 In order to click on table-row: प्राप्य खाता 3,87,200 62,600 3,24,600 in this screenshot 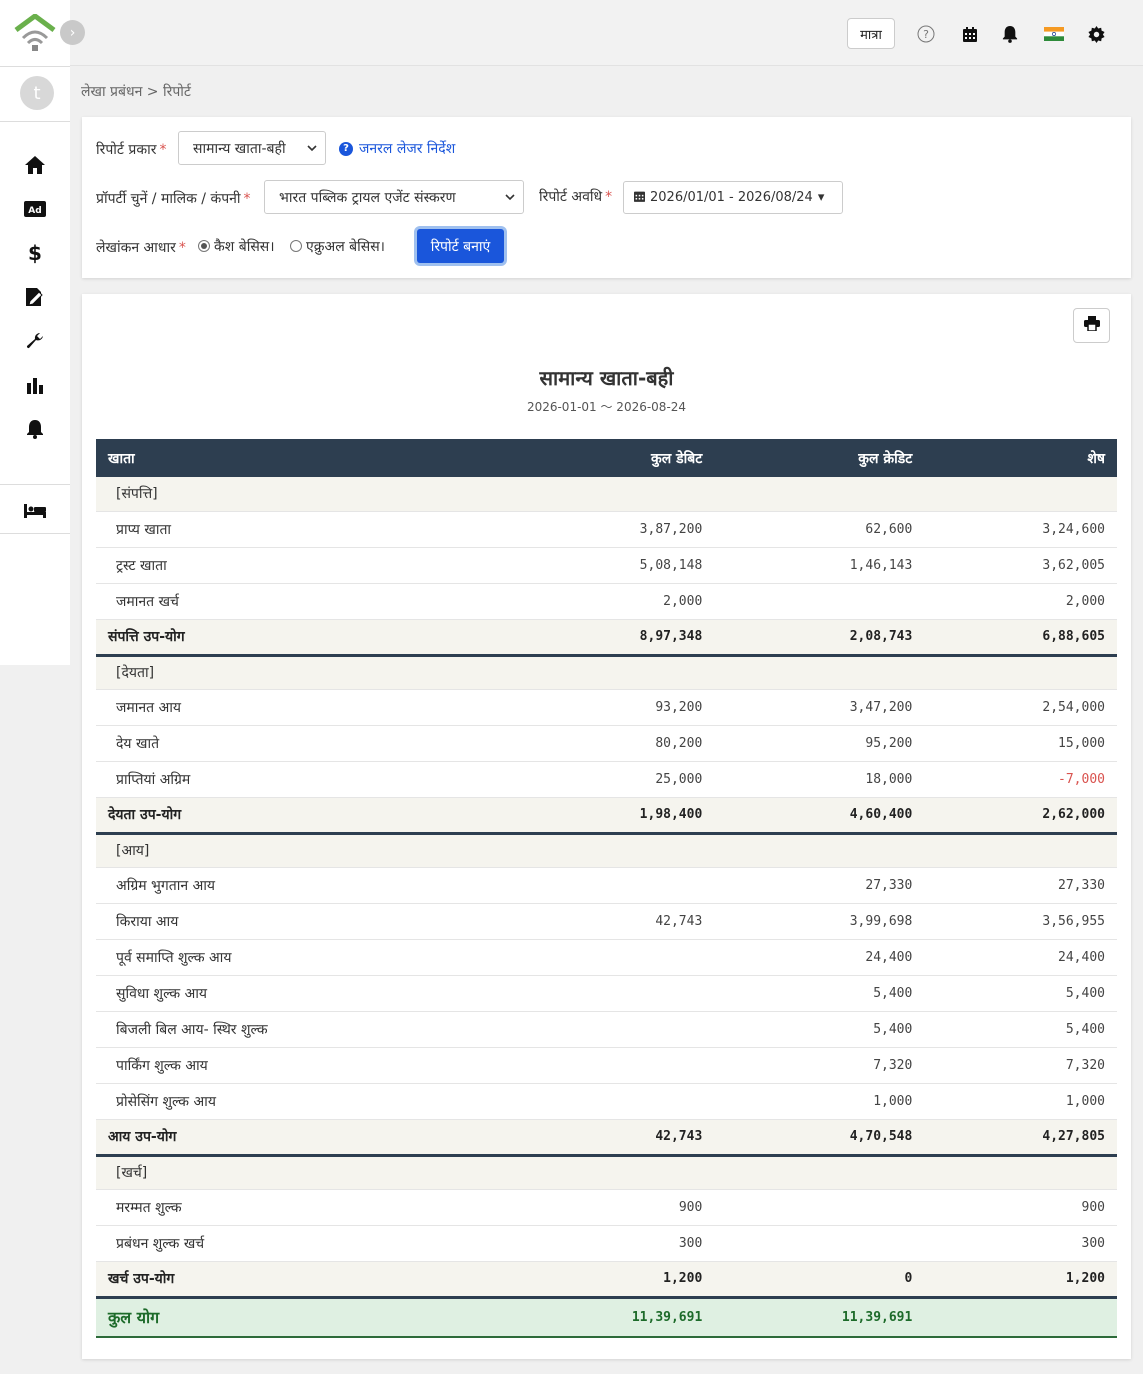, I will do `click(606, 529)`.